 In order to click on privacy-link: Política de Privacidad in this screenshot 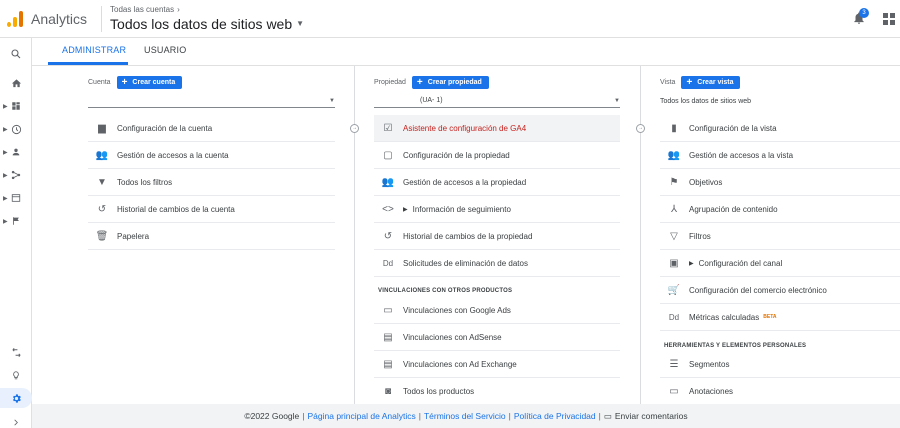, I will do `click(555, 416)`.